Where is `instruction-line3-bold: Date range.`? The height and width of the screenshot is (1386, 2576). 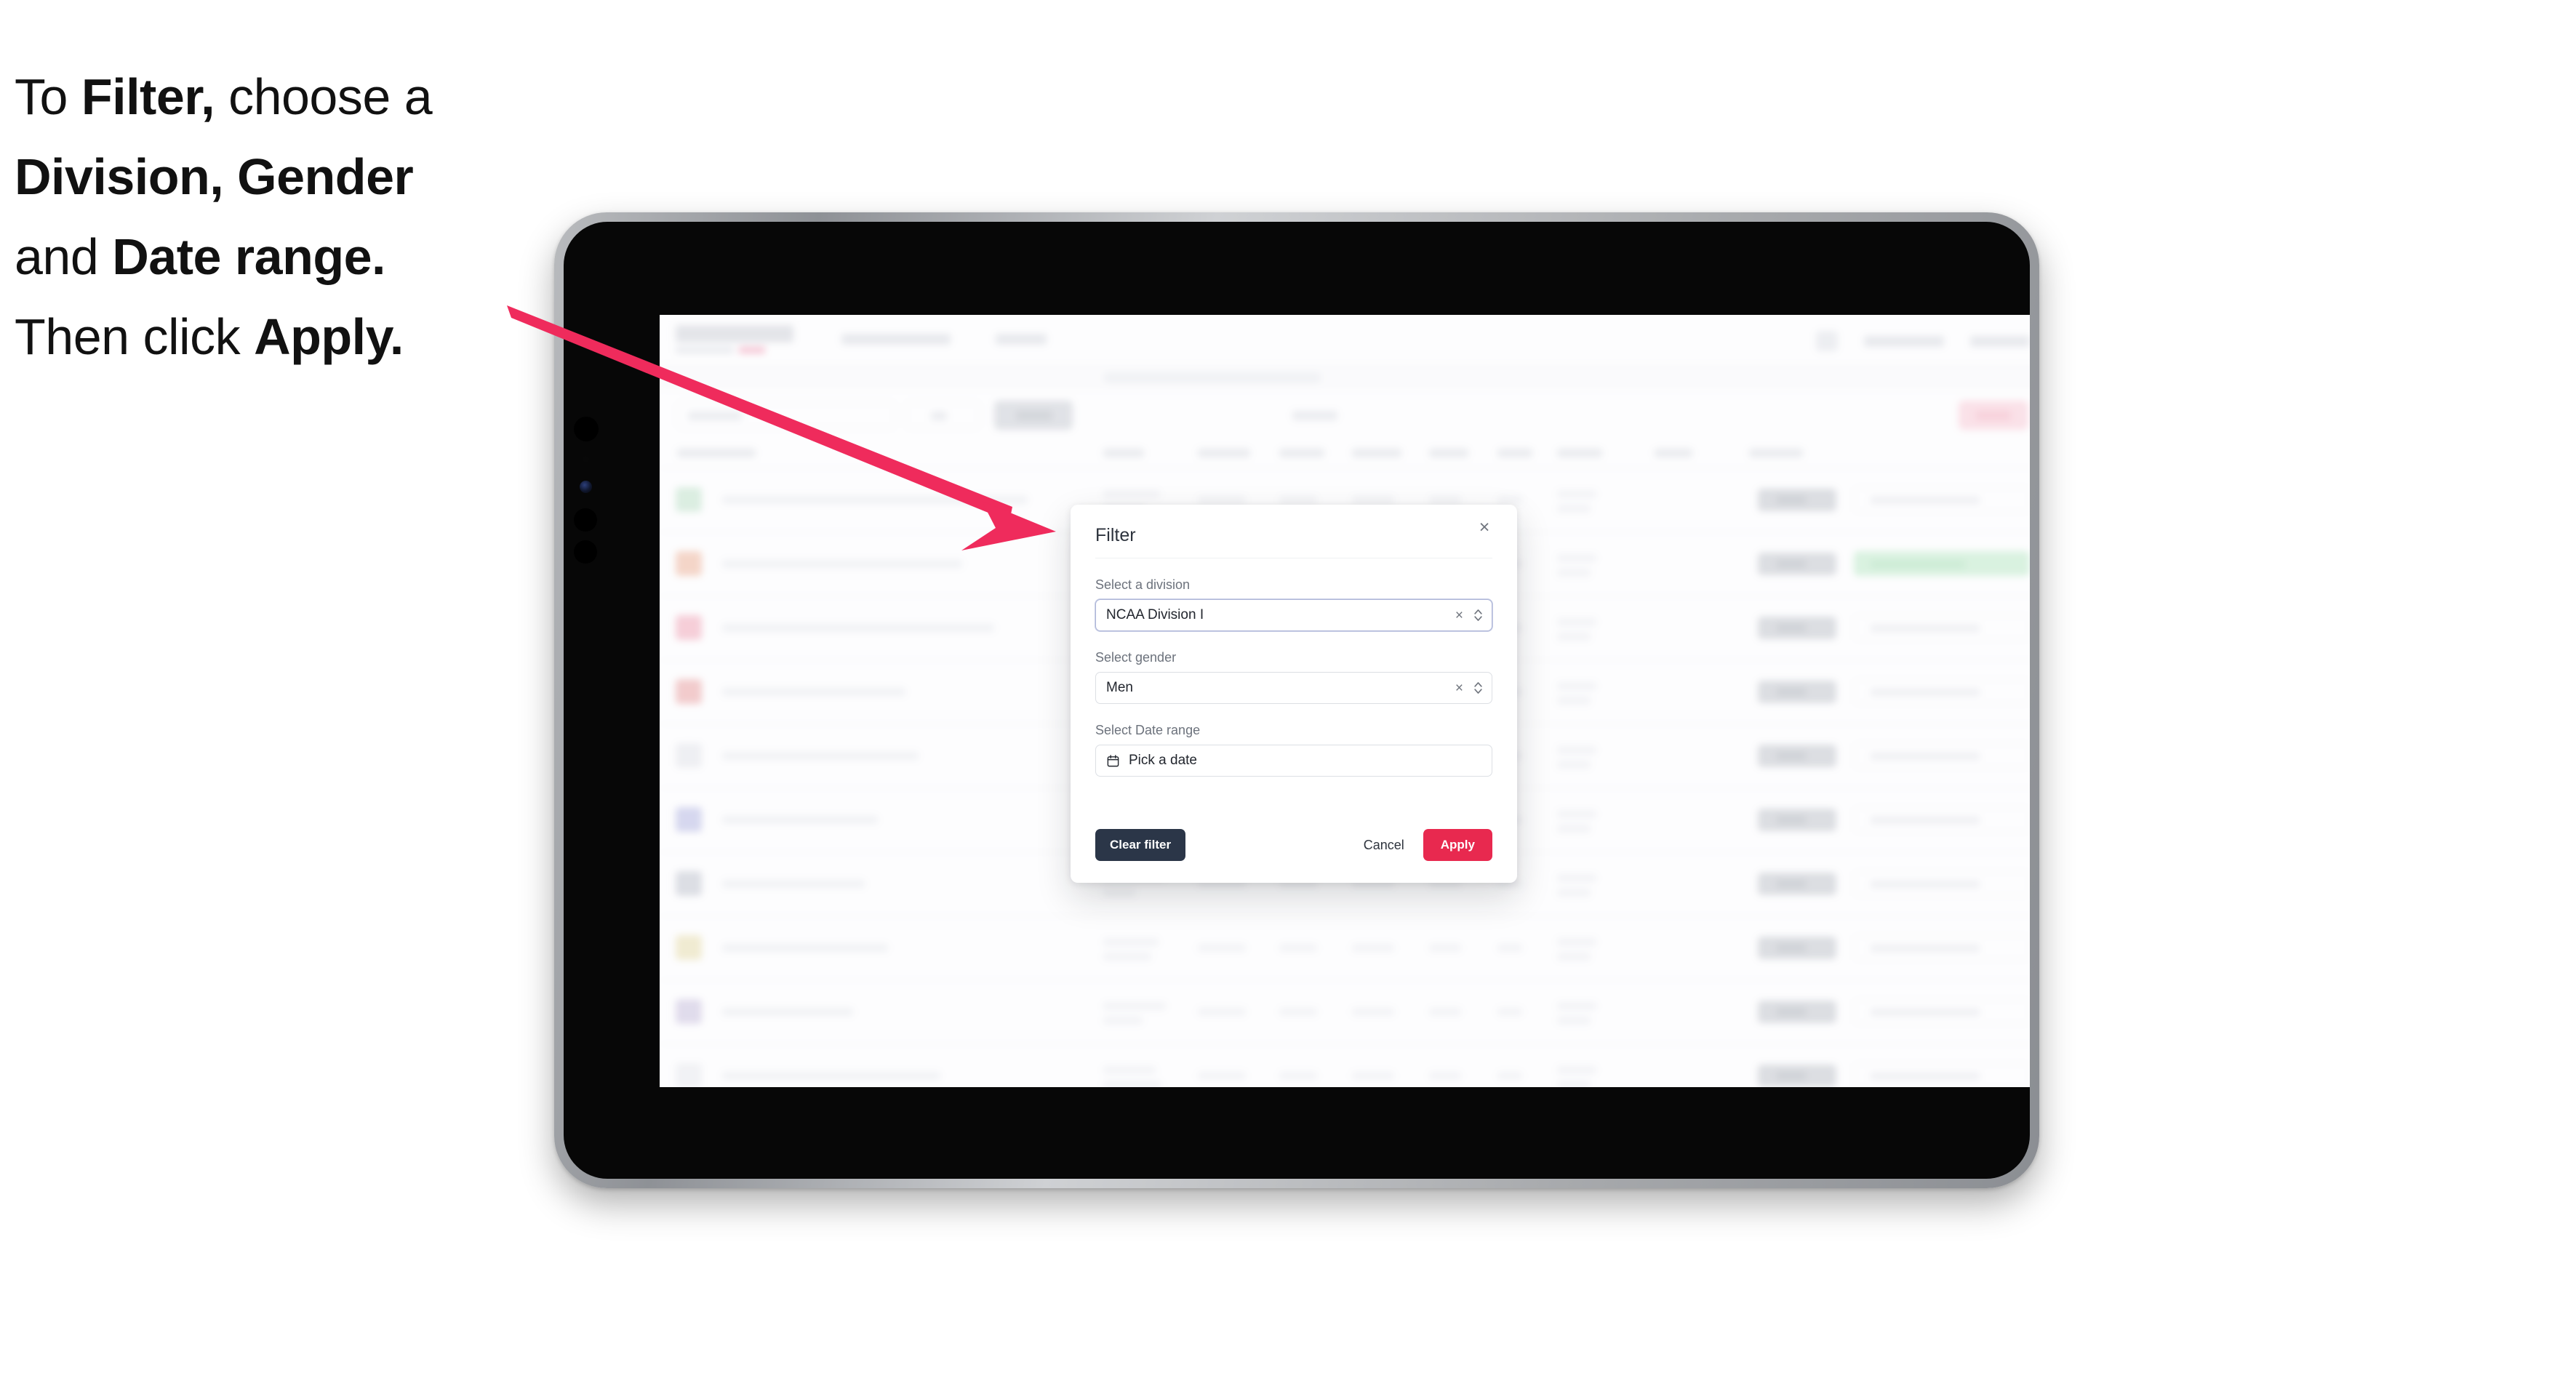 instruction-line3-bold: Date range. is located at coordinates (248, 256).